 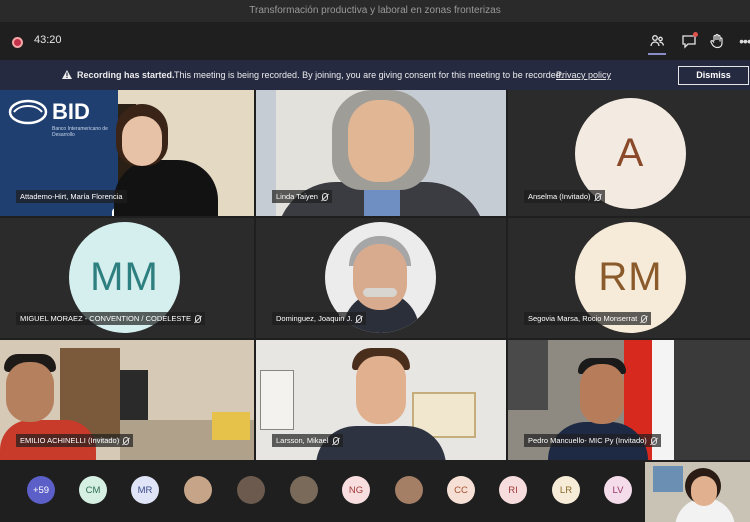 I want to click on participant-tile: EMILIO ACHINELLI (Invitado), so click(x=127, y=400).